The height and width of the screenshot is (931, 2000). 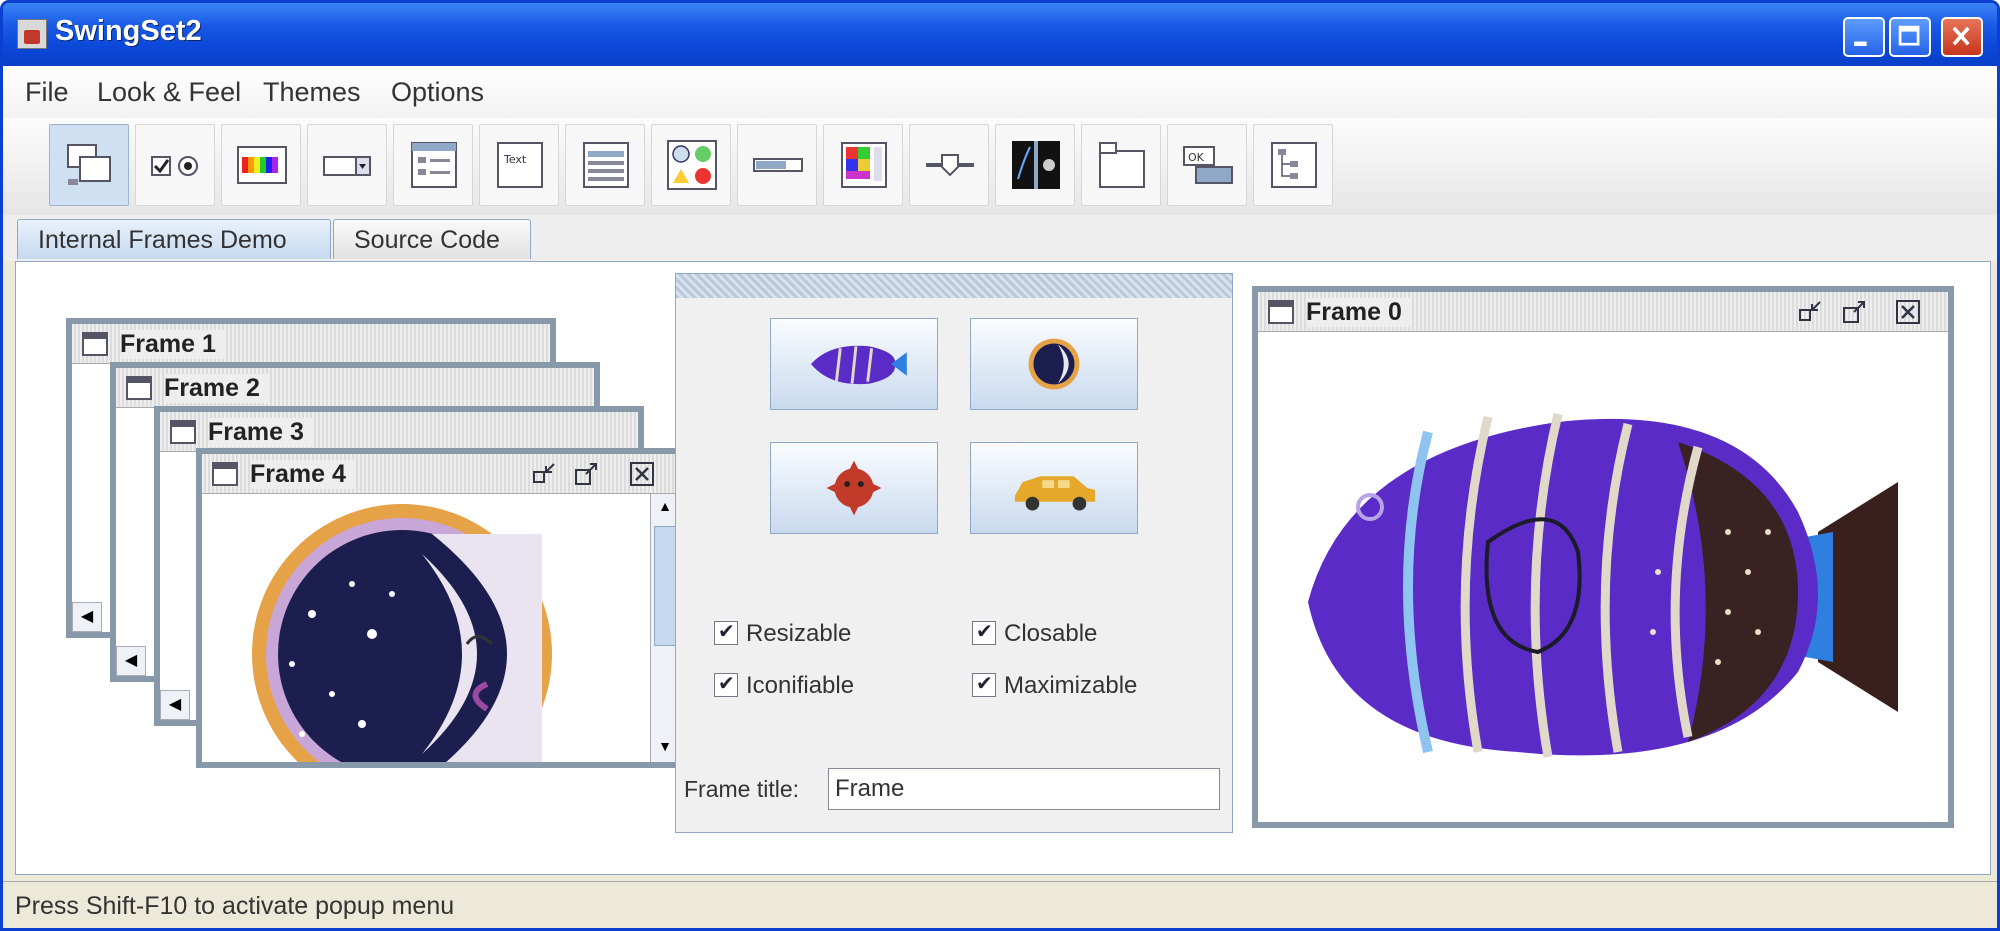 What do you see at coordinates (665, 508) in the screenshot?
I see `scroll-up-icon: ▲` at bounding box center [665, 508].